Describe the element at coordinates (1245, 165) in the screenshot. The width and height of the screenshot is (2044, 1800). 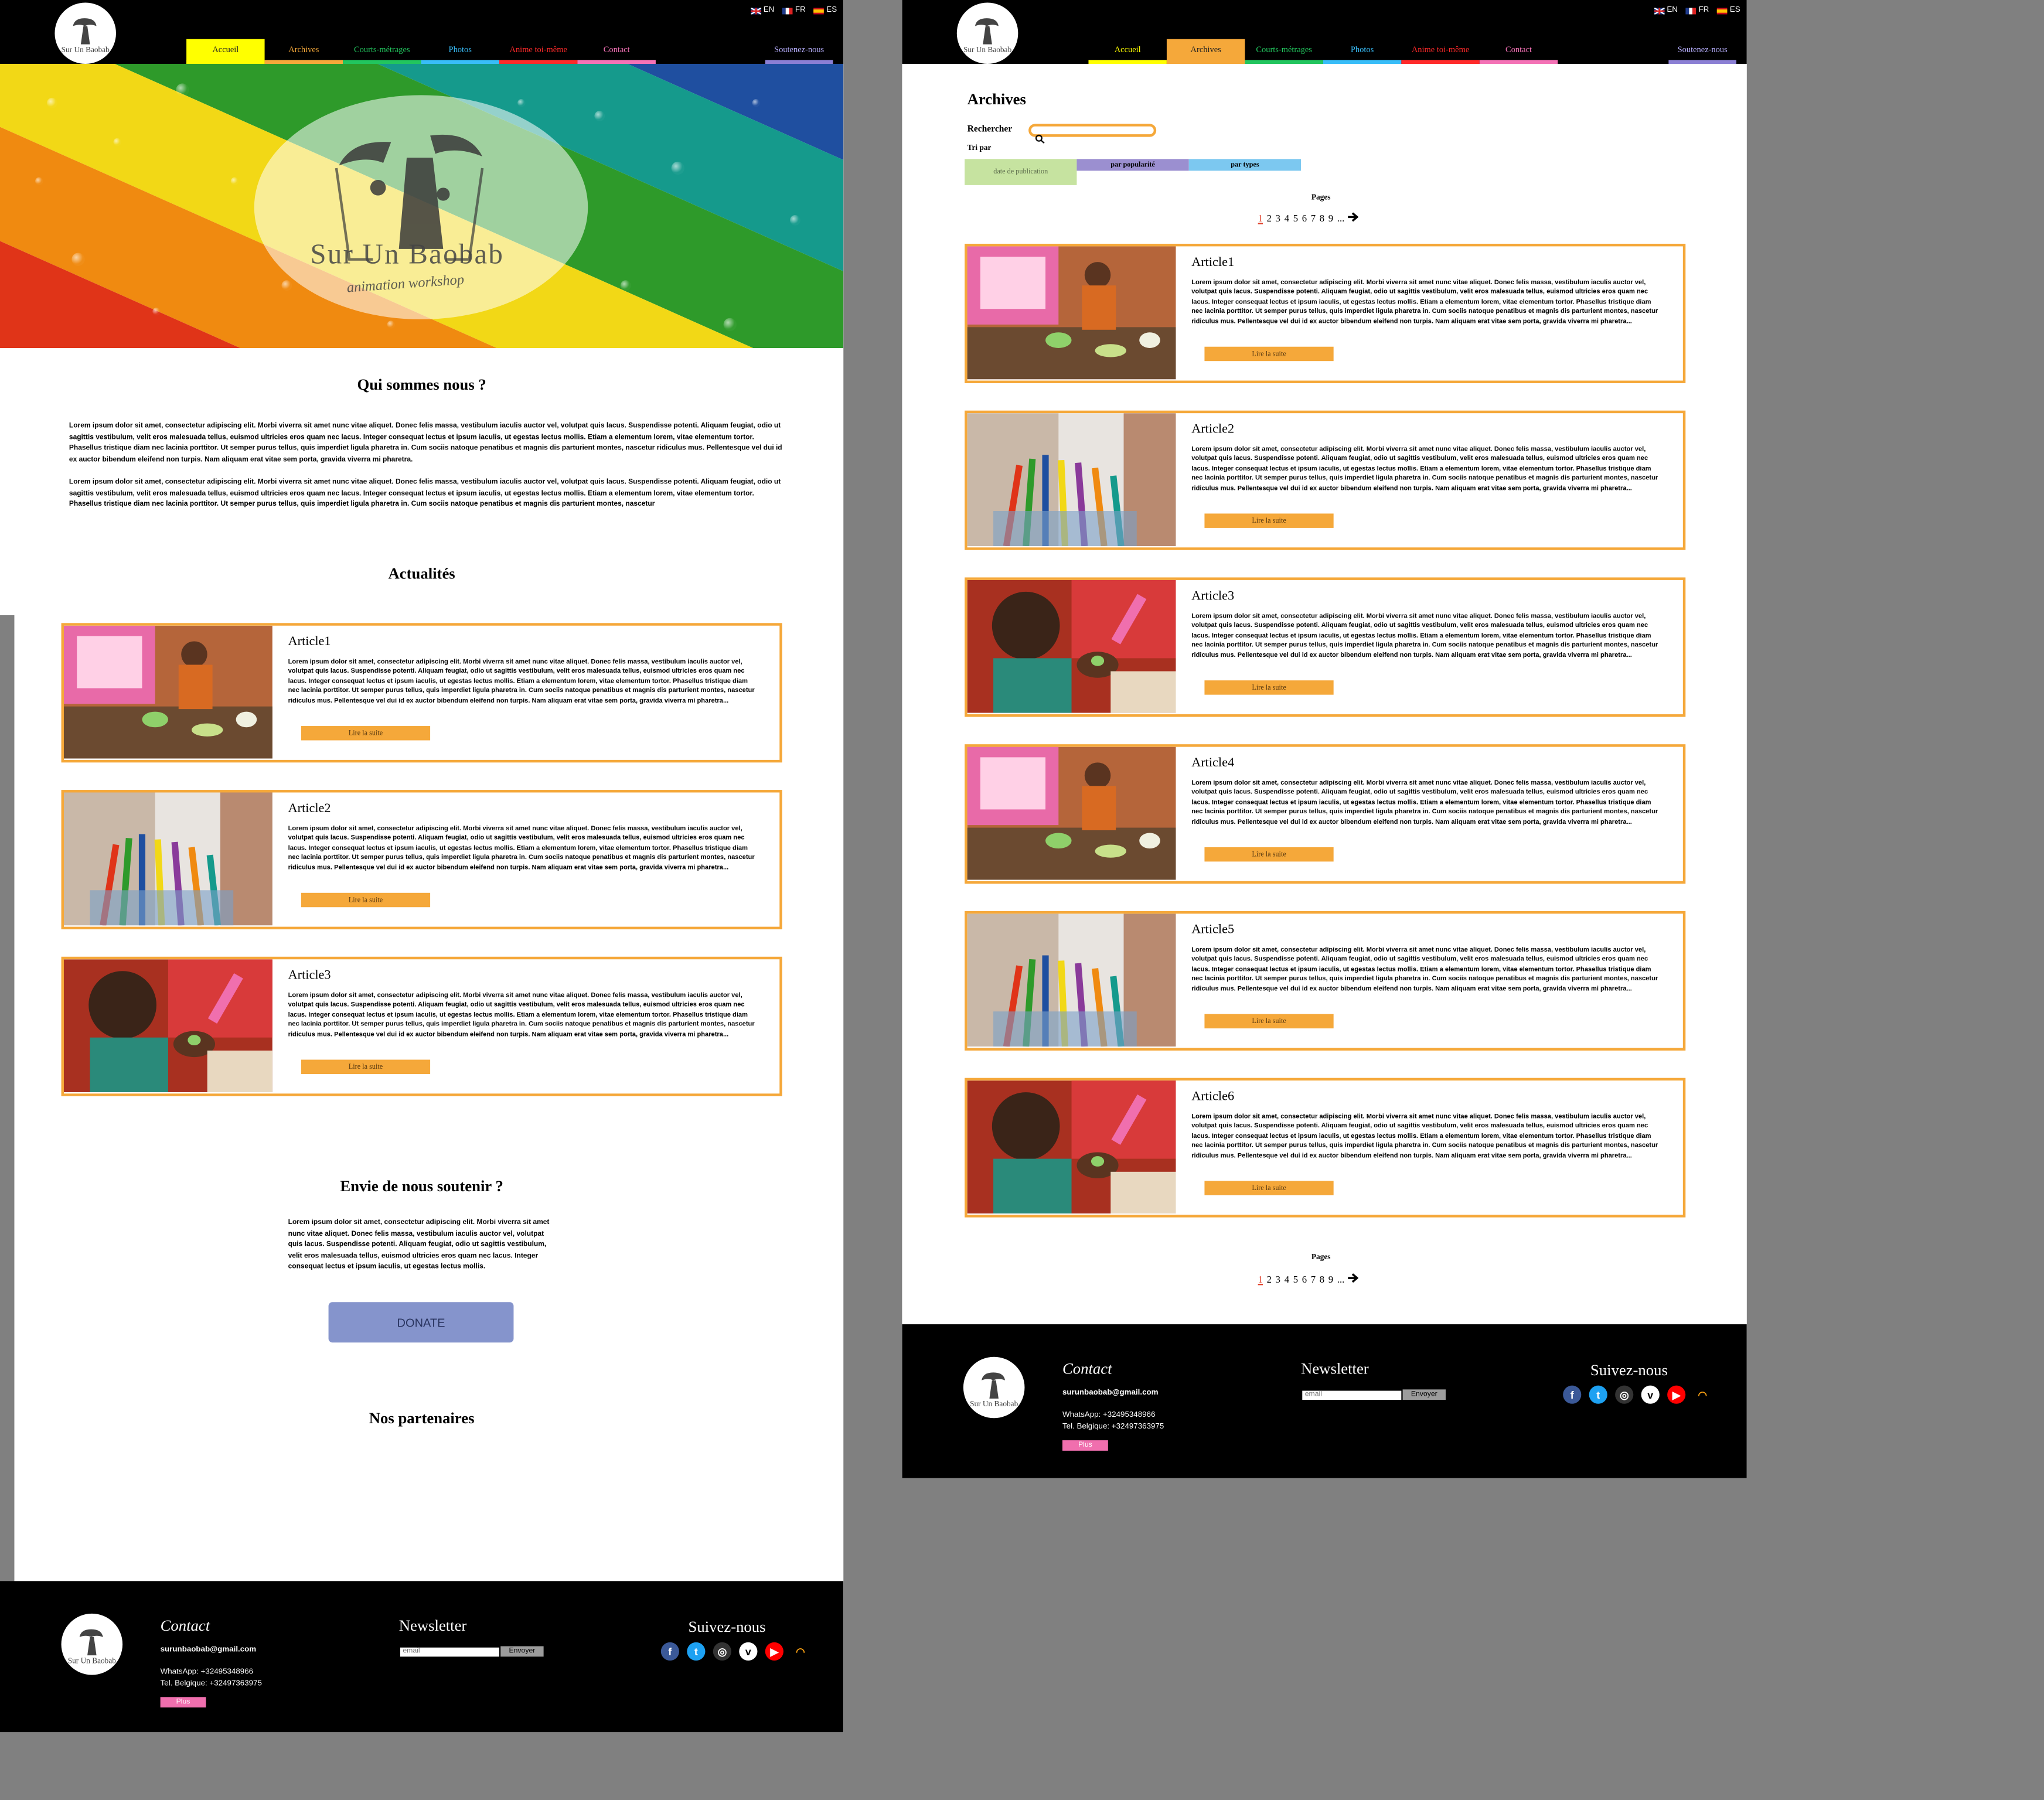
I see `sort-type-button: par types` at that location.